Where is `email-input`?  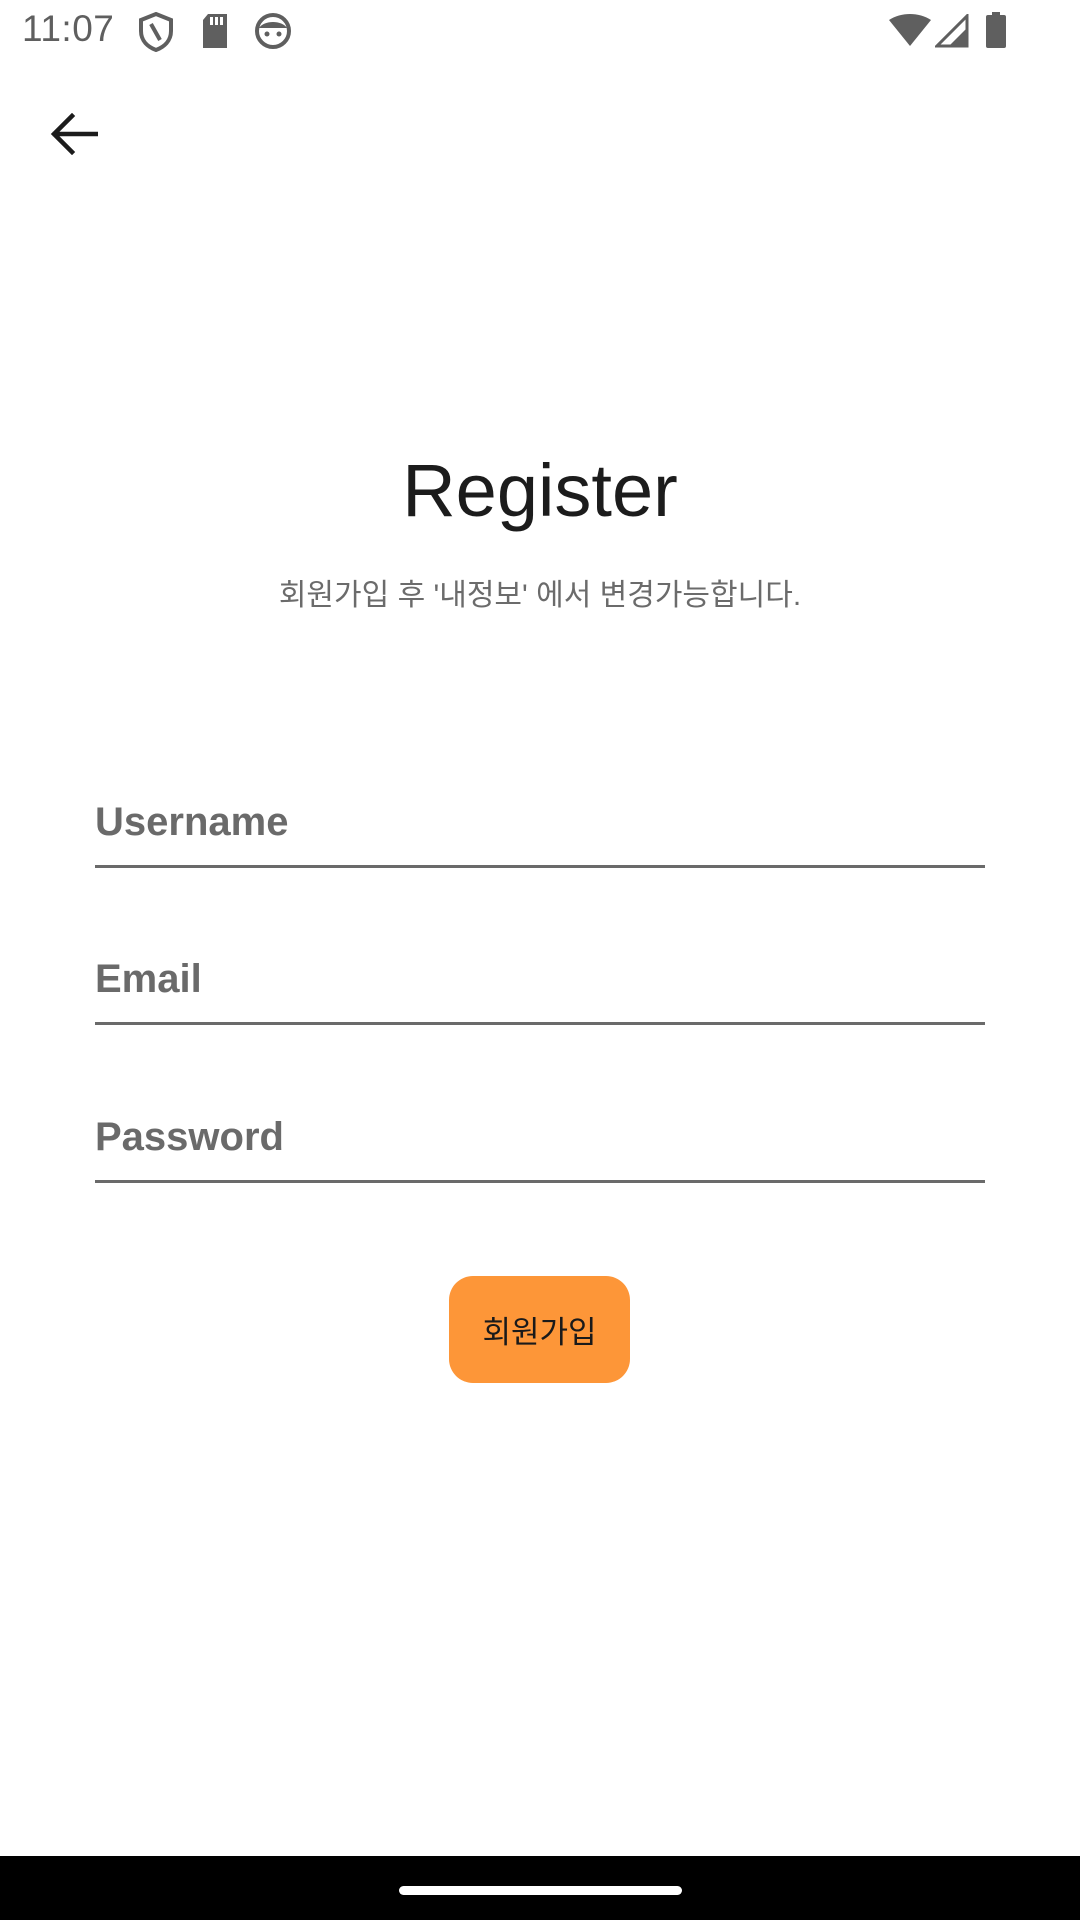
email-input is located at coordinates (540, 972).